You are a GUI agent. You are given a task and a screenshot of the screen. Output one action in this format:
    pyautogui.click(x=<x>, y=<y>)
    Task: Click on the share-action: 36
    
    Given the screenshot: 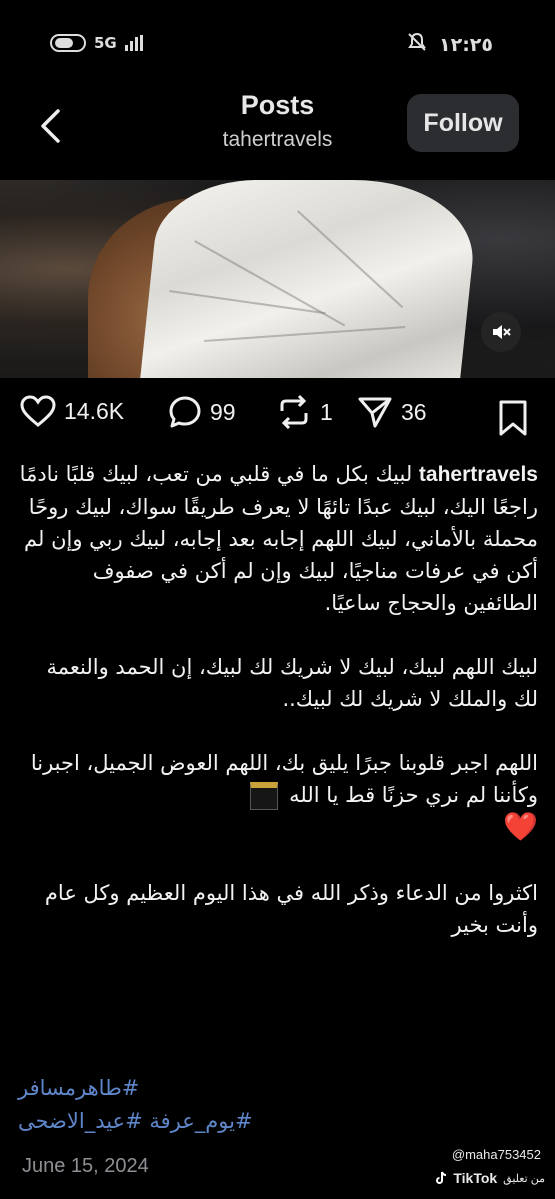 What is the action you would take?
    pyautogui.click(x=392, y=412)
    